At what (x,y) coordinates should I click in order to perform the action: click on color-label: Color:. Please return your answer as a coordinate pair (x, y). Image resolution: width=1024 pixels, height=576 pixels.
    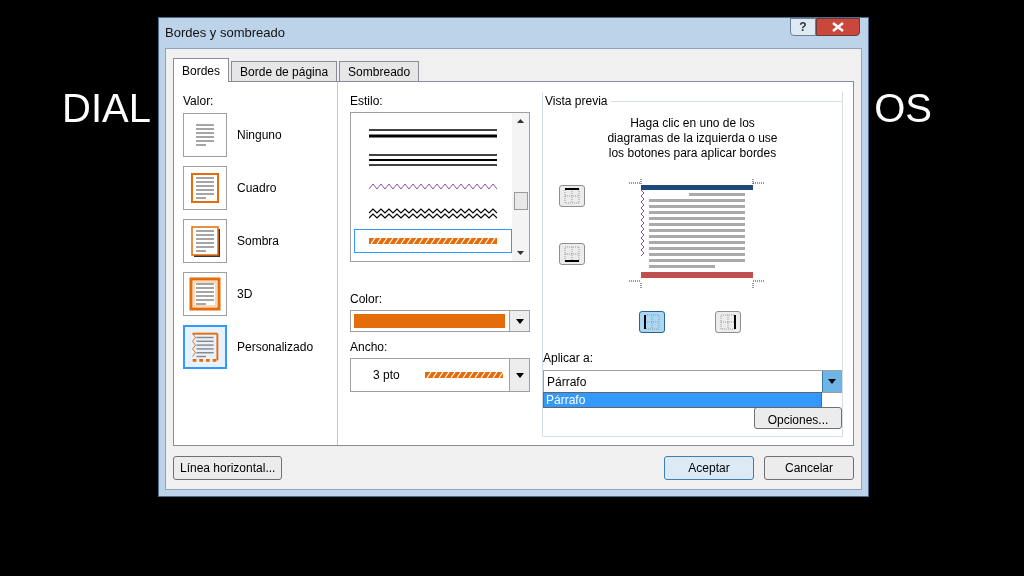
    Looking at the image, I should click on (366, 299).